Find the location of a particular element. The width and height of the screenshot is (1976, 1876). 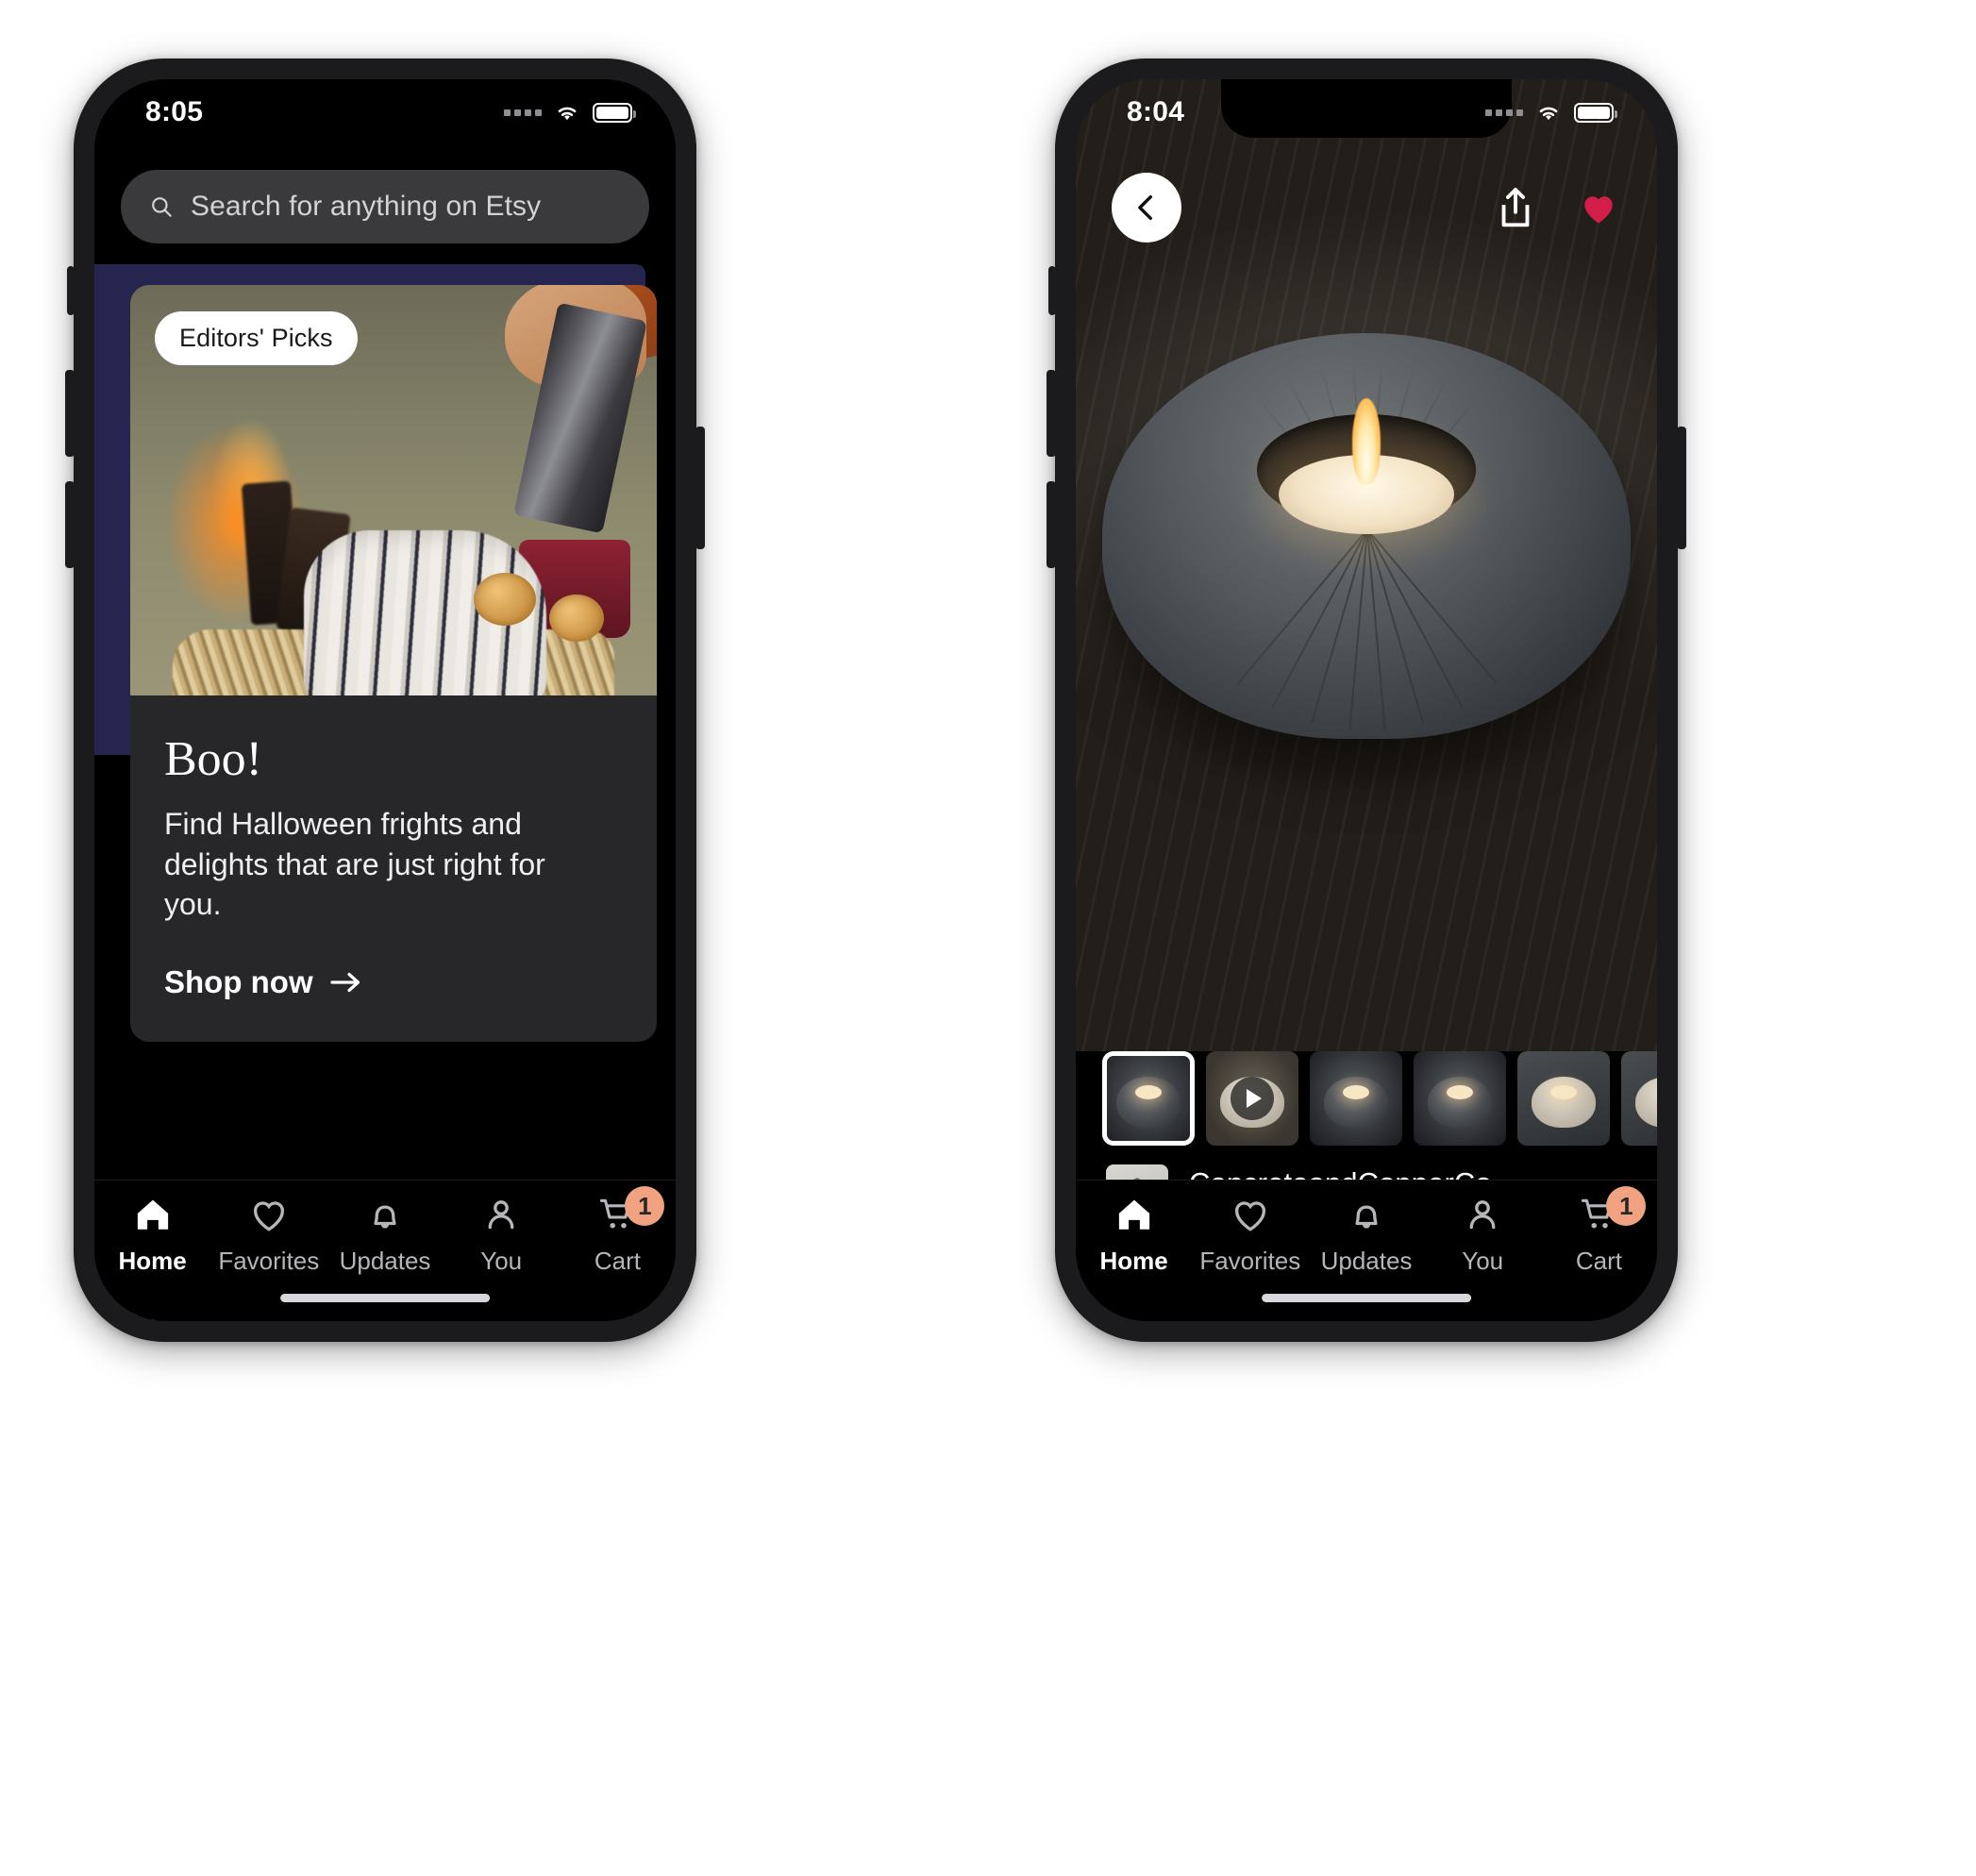

listing-actions is located at coordinates (1558, 207).